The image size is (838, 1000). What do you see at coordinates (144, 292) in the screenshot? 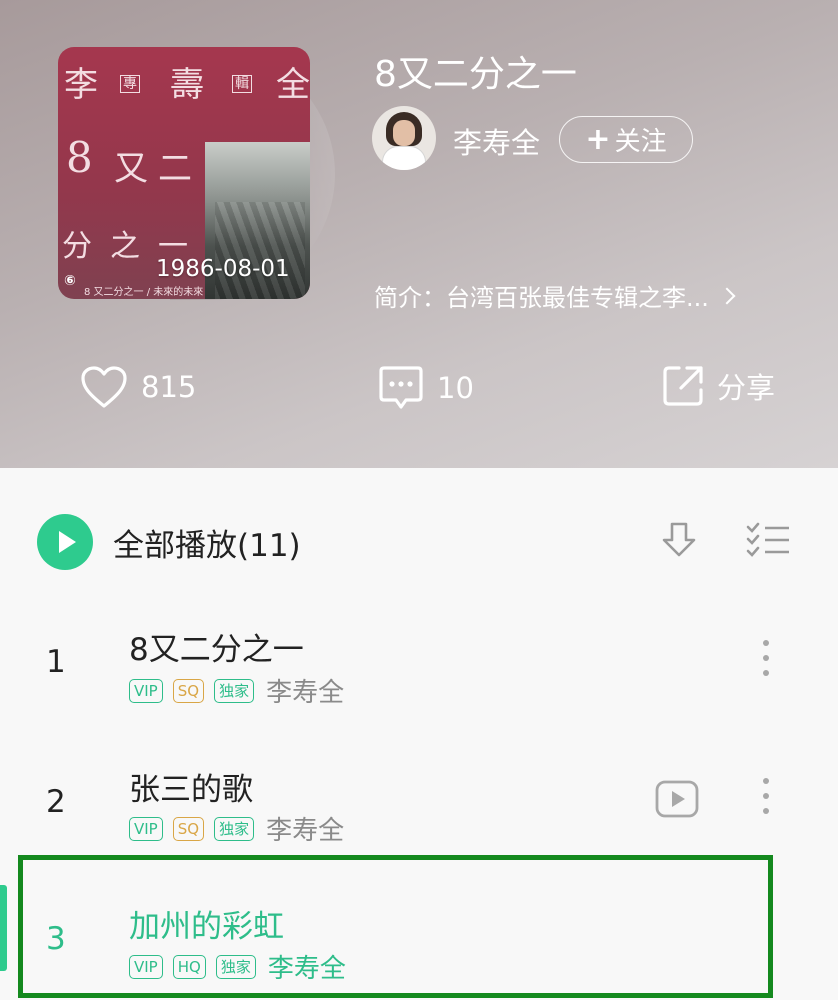
I see `cover-subtitle: 8 又二分之一 / 未來的未來` at bounding box center [144, 292].